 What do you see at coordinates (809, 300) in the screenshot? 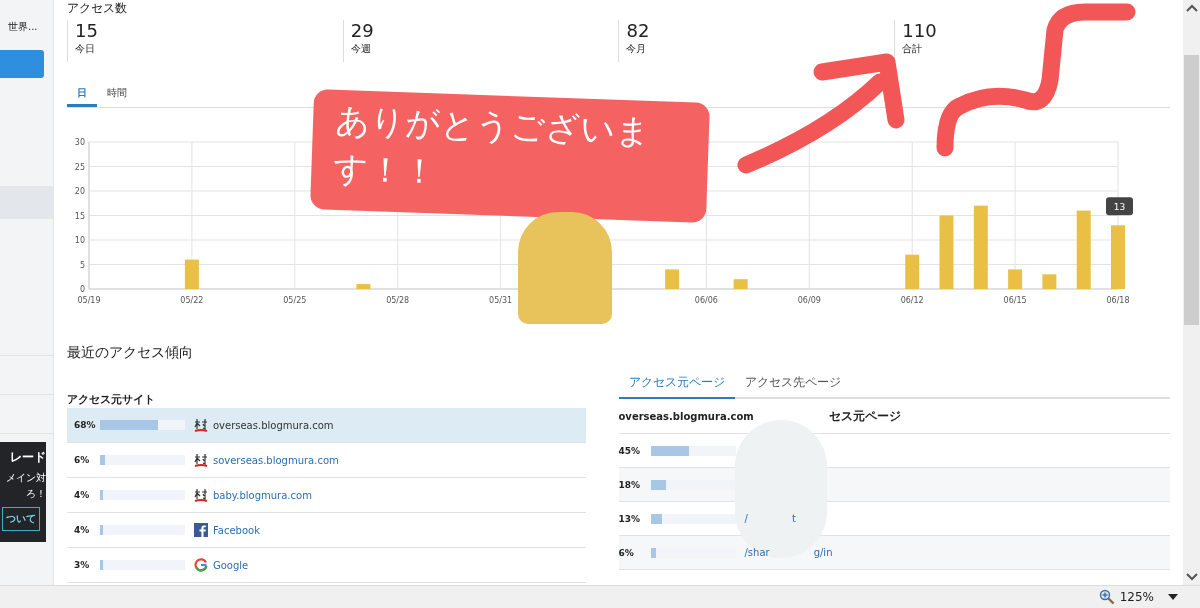
I see `x-tick-label: 06/09` at bounding box center [809, 300].